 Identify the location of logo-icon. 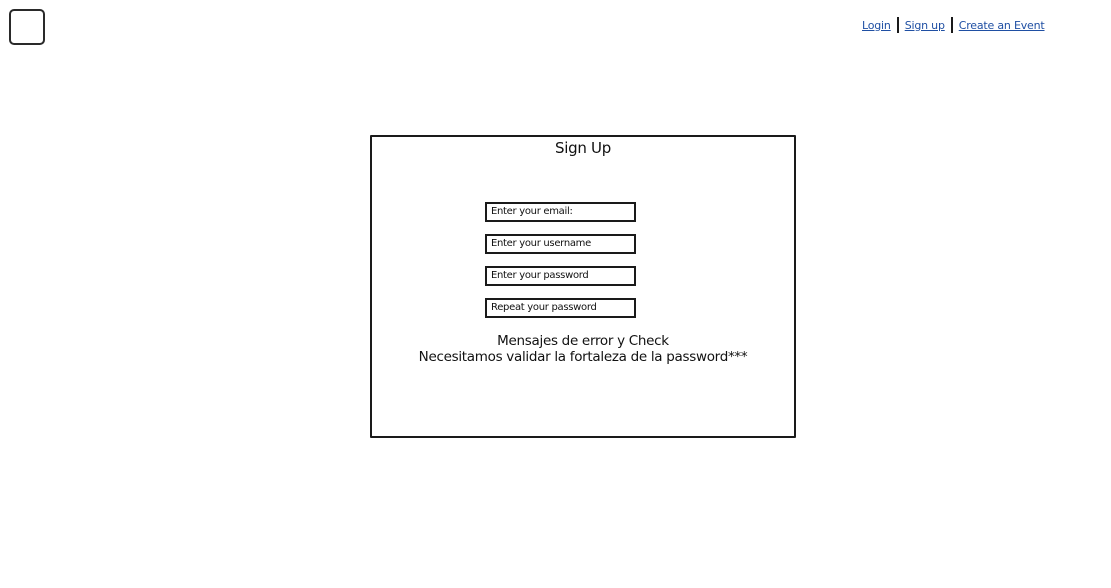
(27, 27).